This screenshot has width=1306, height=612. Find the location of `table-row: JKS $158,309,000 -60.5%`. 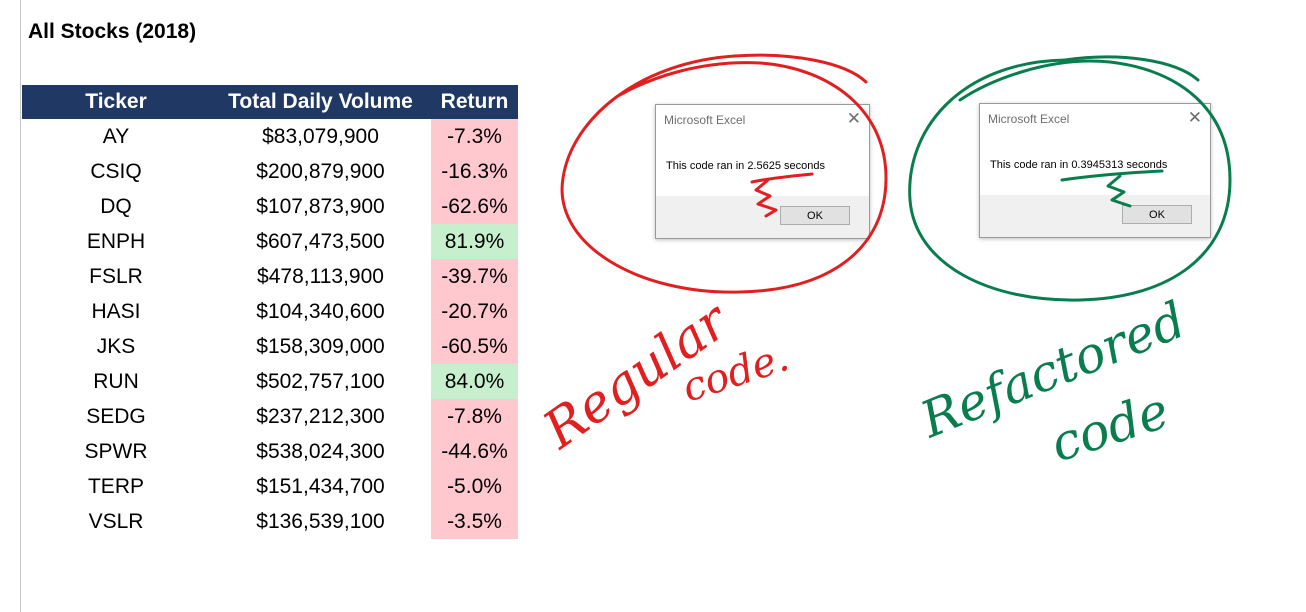

table-row: JKS $158,309,000 -60.5% is located at coordinates (270, 346).